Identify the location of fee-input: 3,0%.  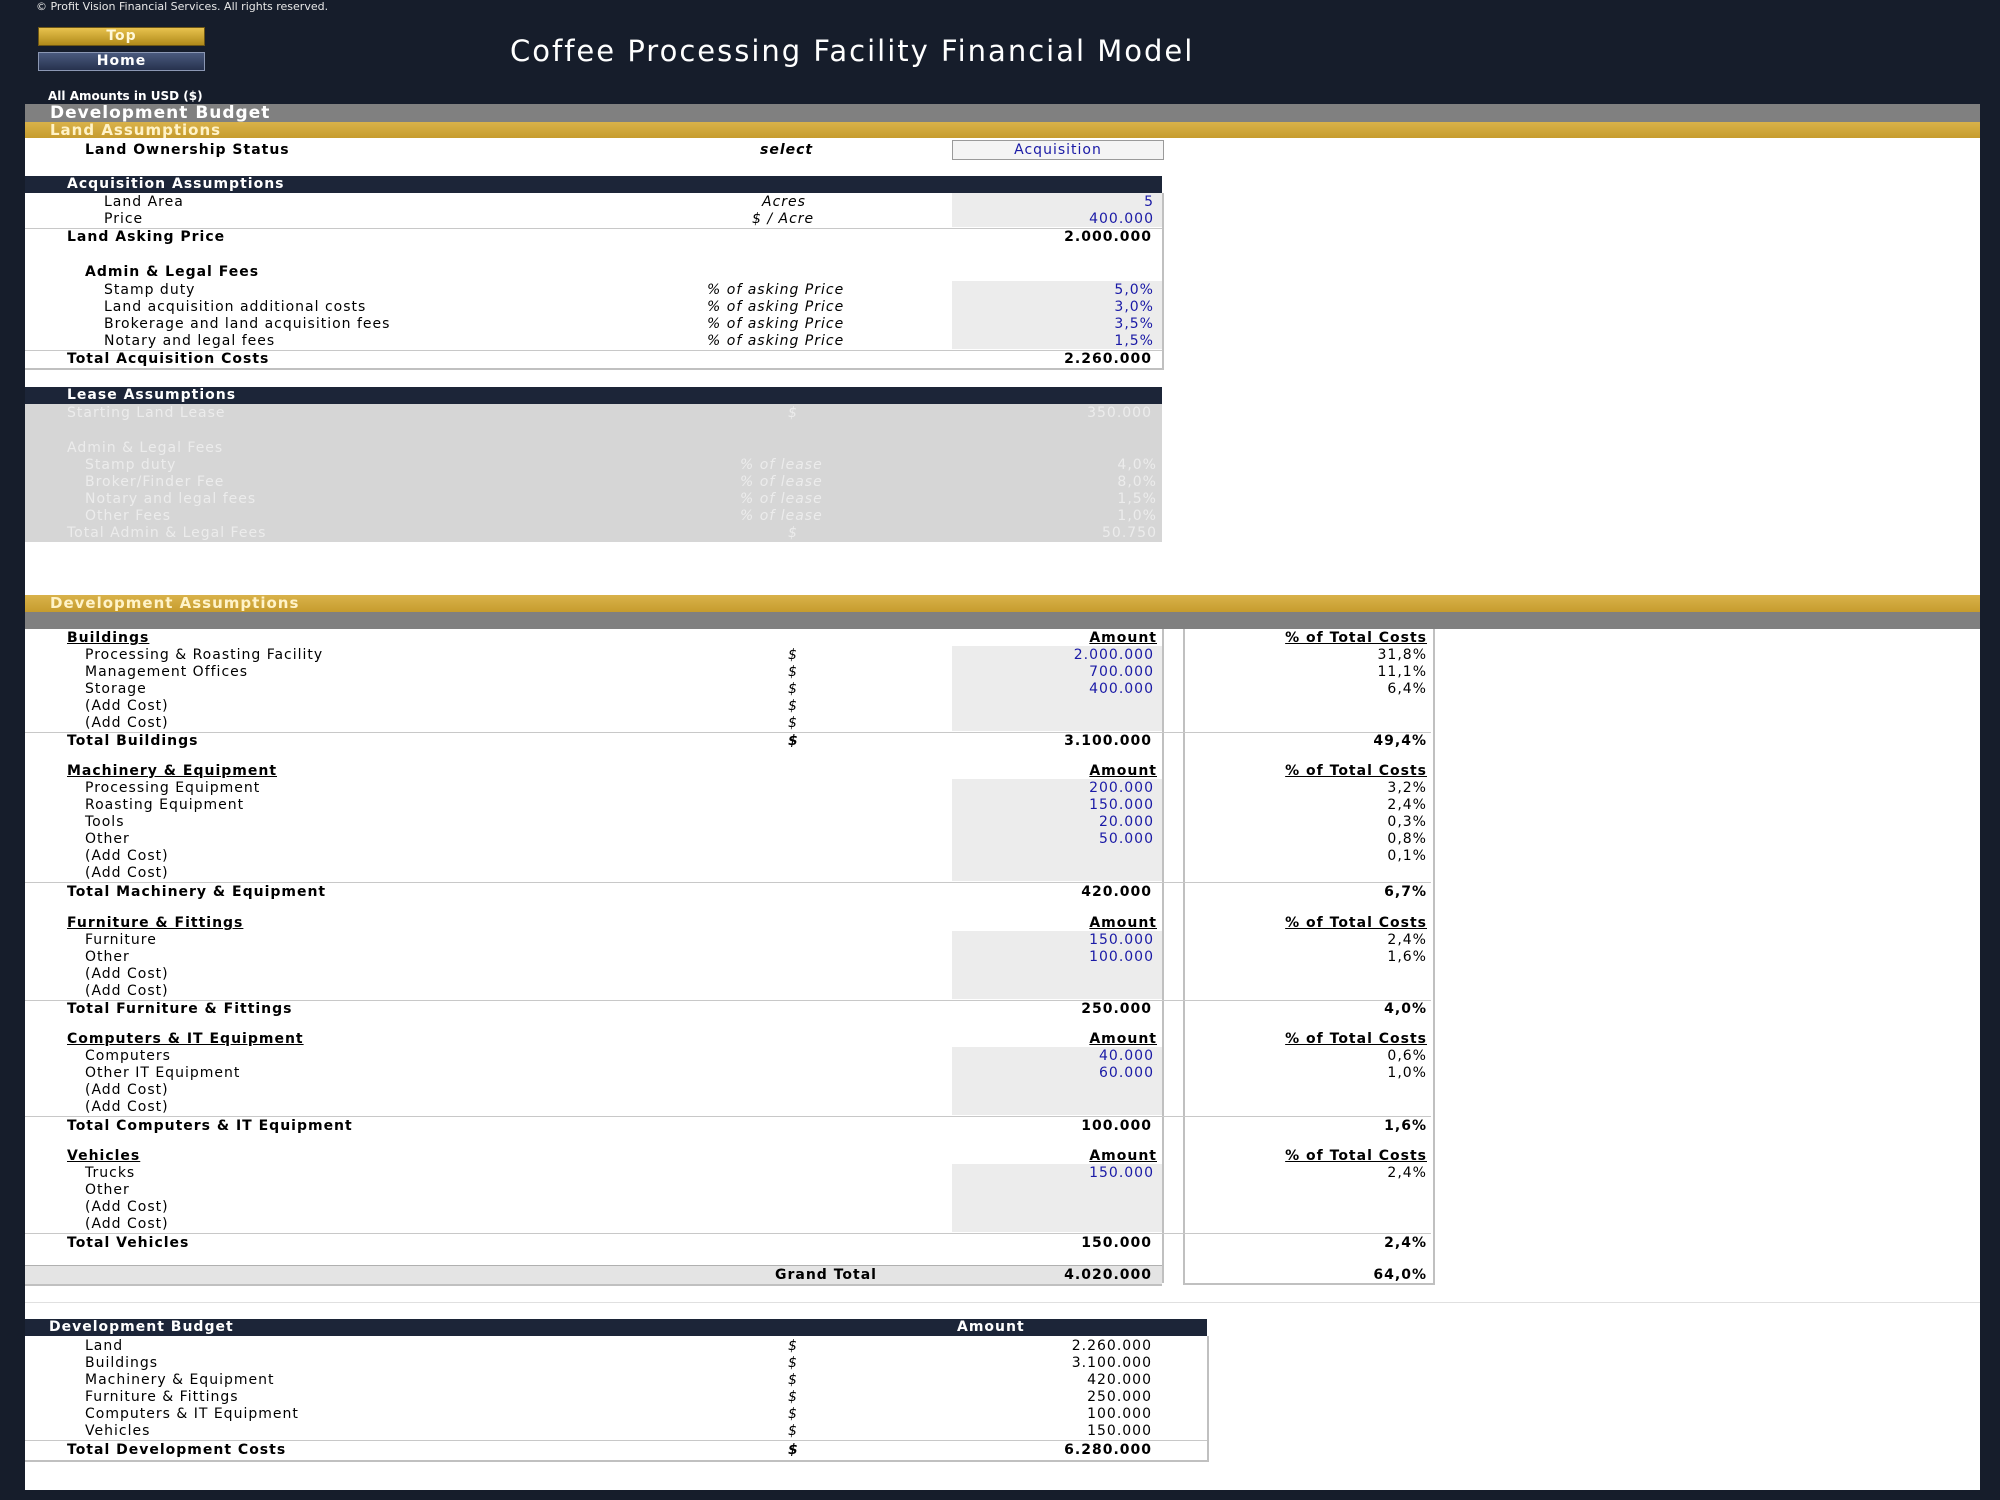
(1057, 307).